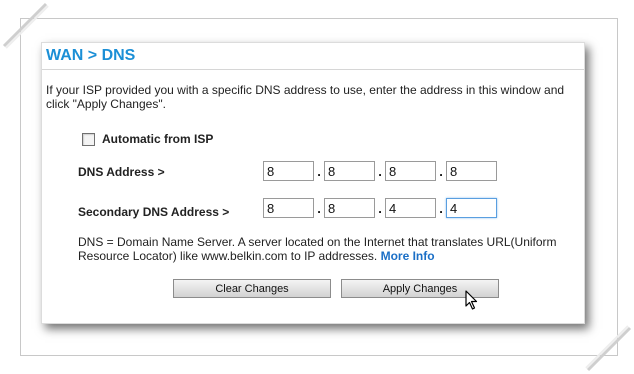 The height and width of the screenshot is (374, 634). Describe the element at coordinates (471, 208) in the screenshot. I see `secondary-dns-octet-4: 4` at that location.